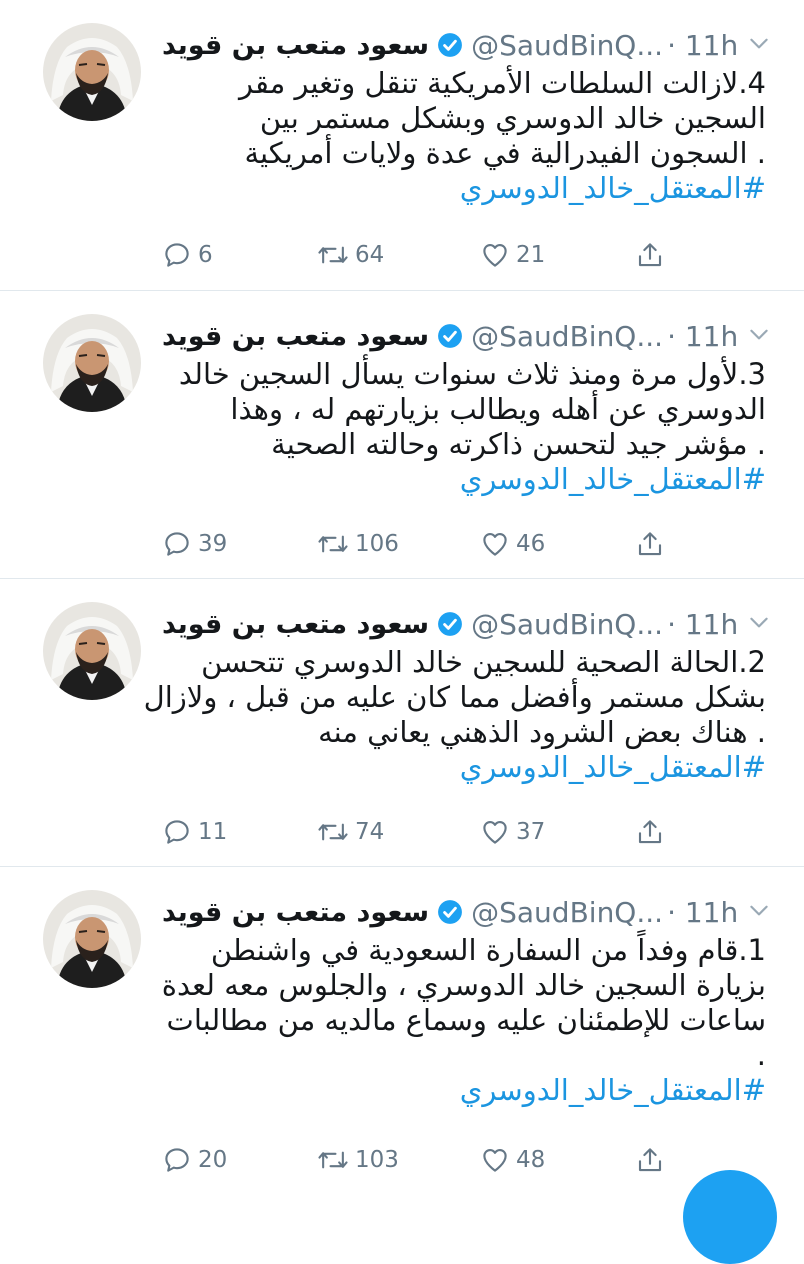 The image size is (804, 1264). Describe the element at coordinates (422, 255) in the screenshot. I see `tweet-actions: 6 64 21` at that location.